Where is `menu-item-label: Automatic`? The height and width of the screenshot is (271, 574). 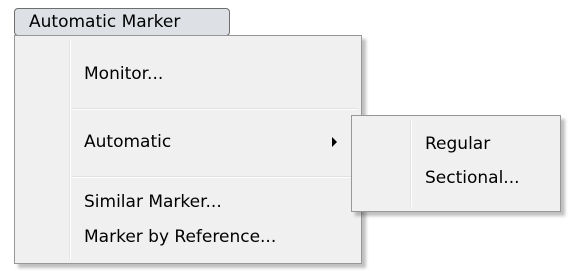 menu-item-label: Automatic is located at coordinates (128, 142).